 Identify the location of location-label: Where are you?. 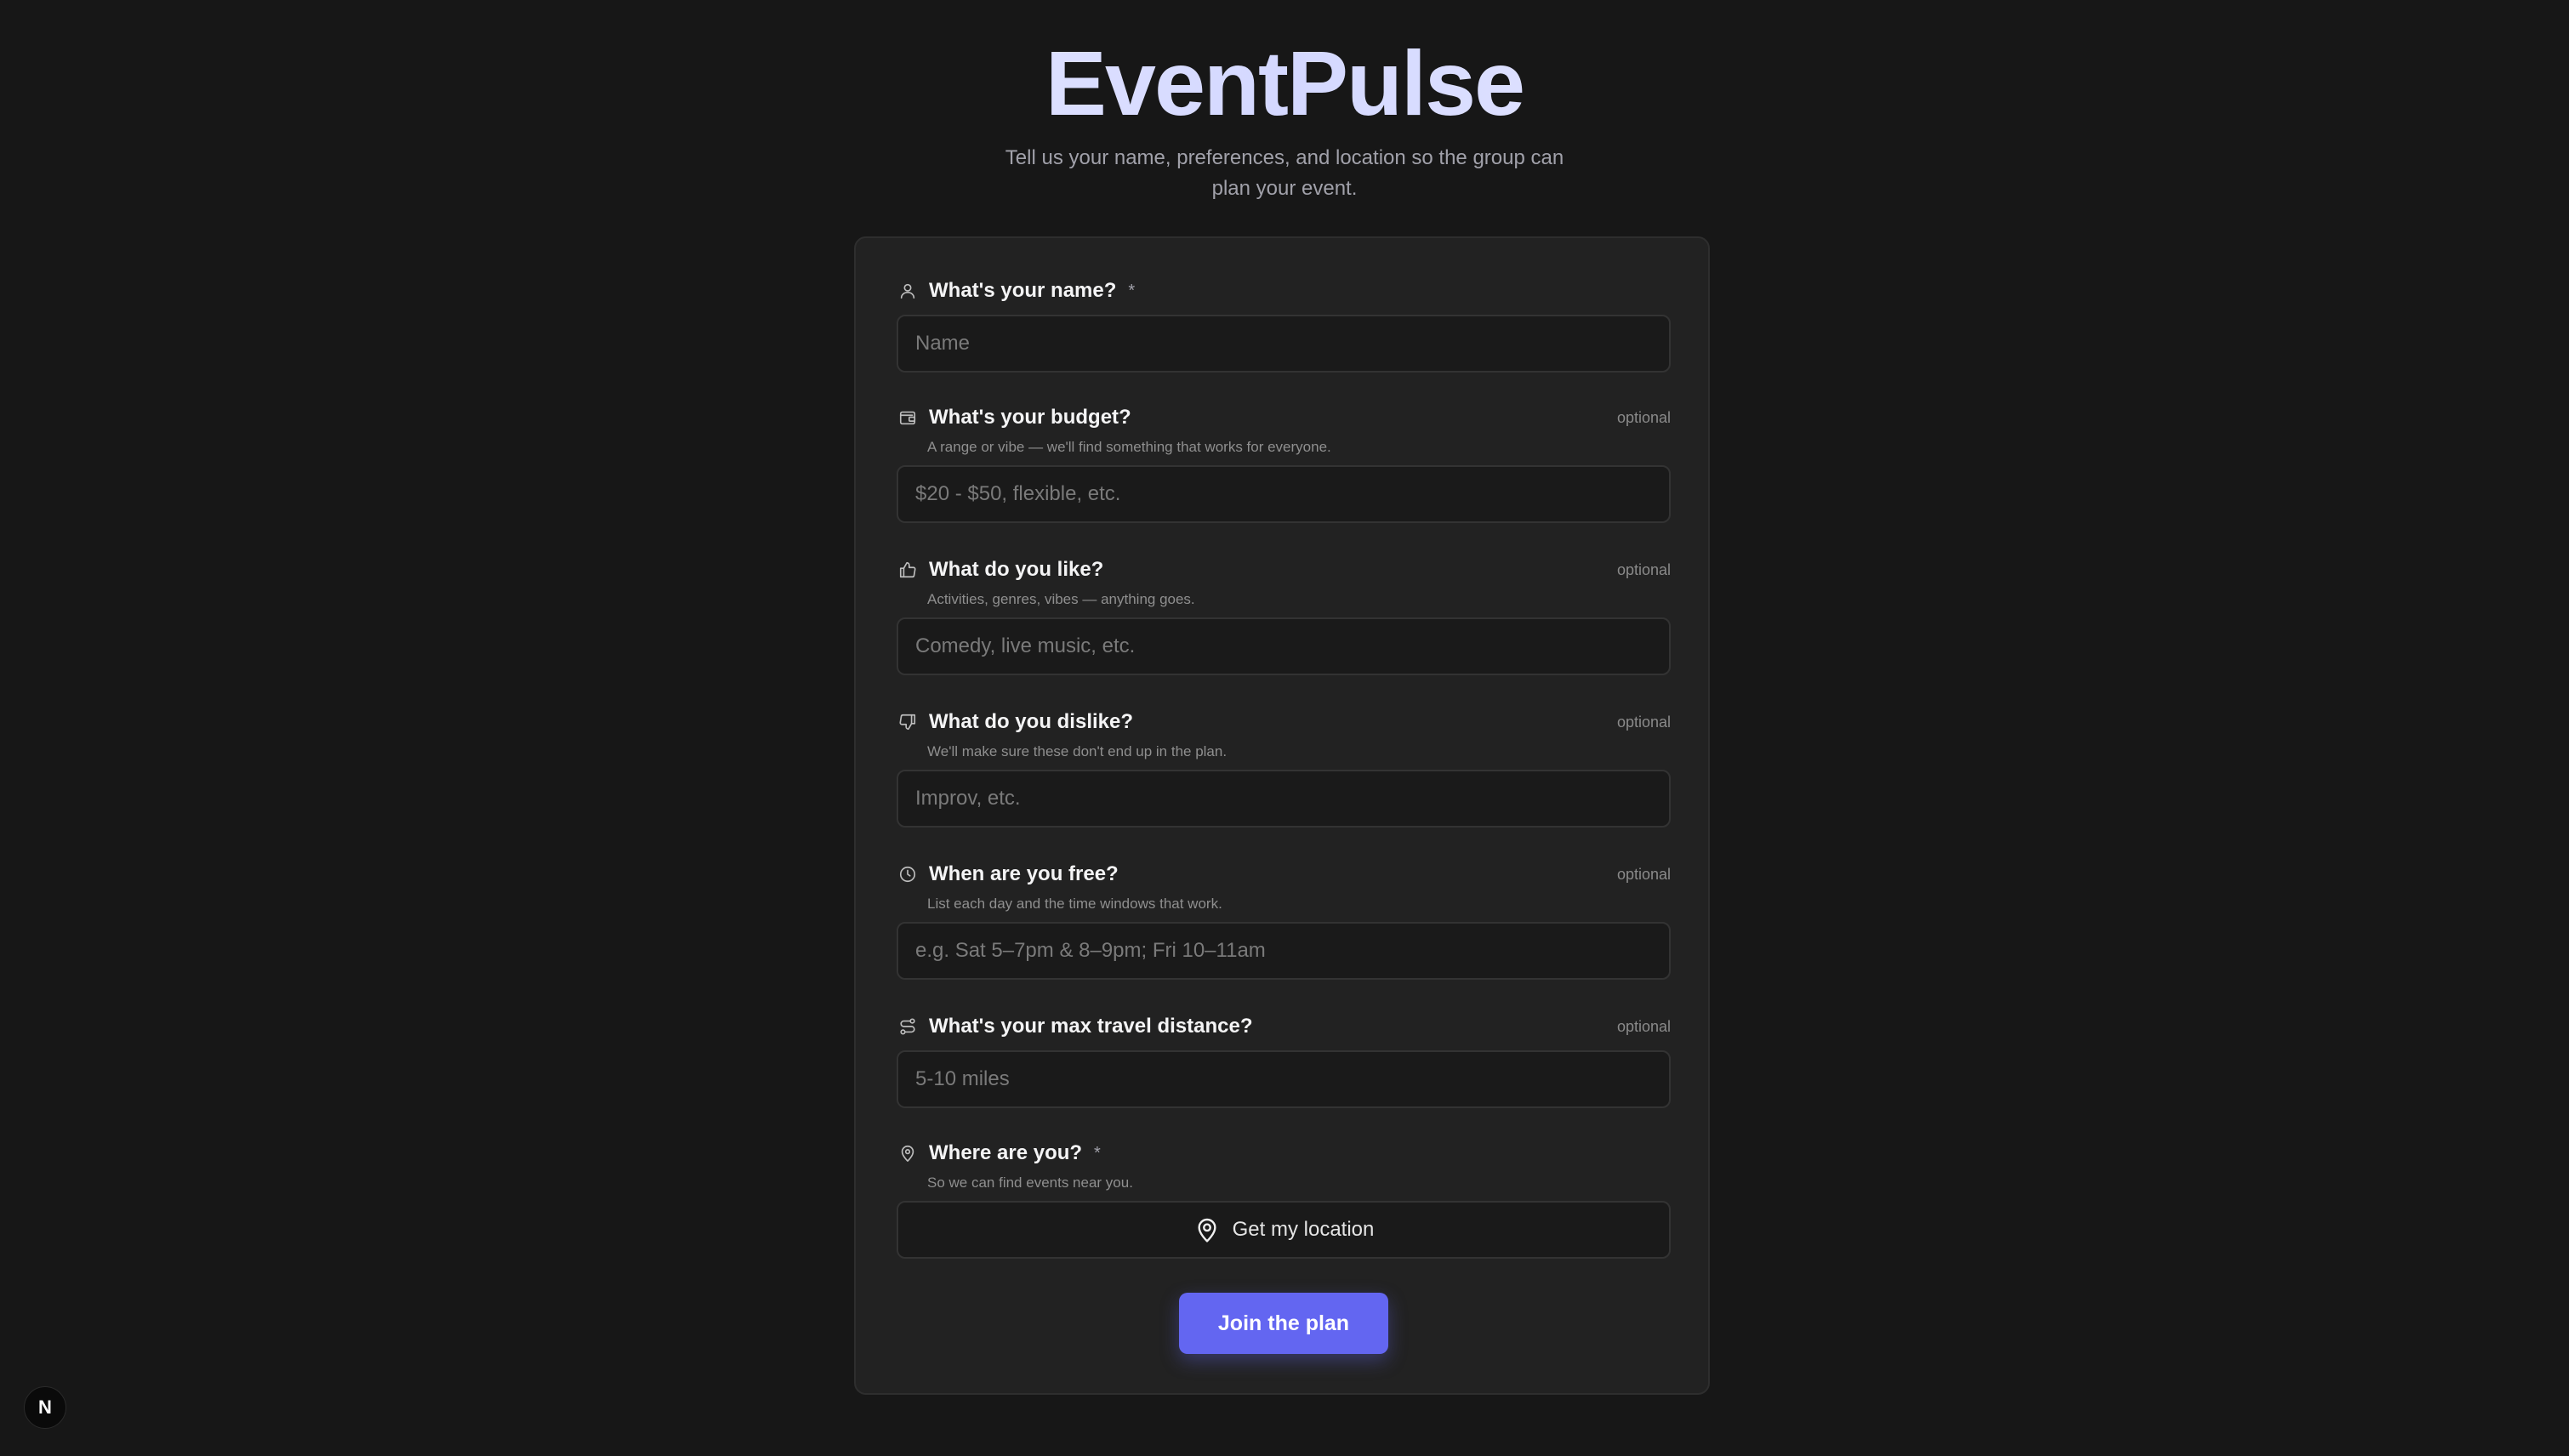
(1006, 1152).